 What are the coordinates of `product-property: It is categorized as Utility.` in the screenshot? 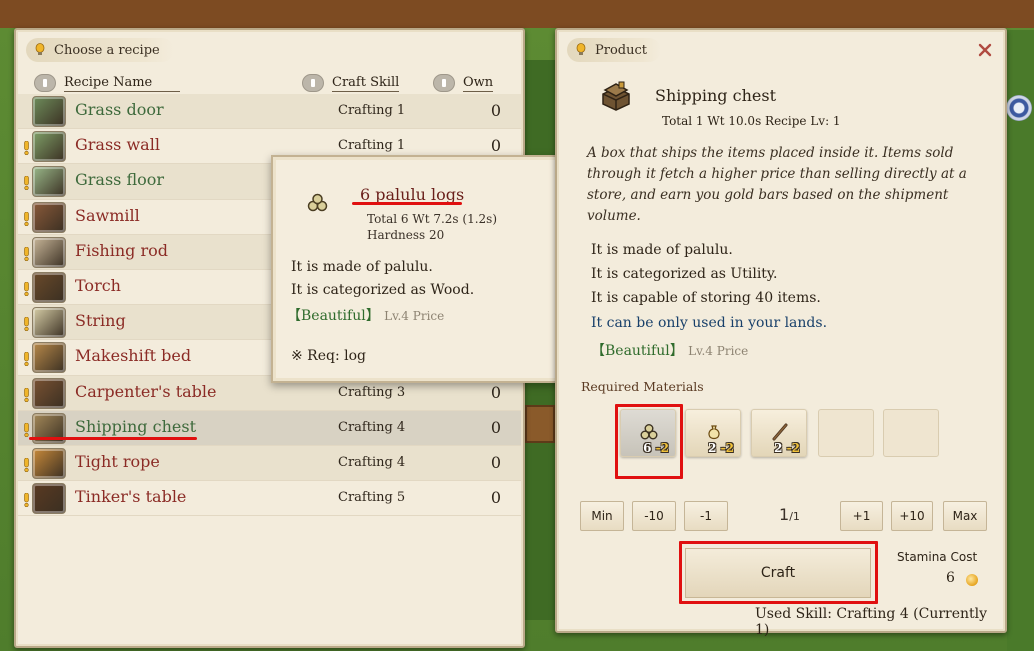 It's located at (684, 274).